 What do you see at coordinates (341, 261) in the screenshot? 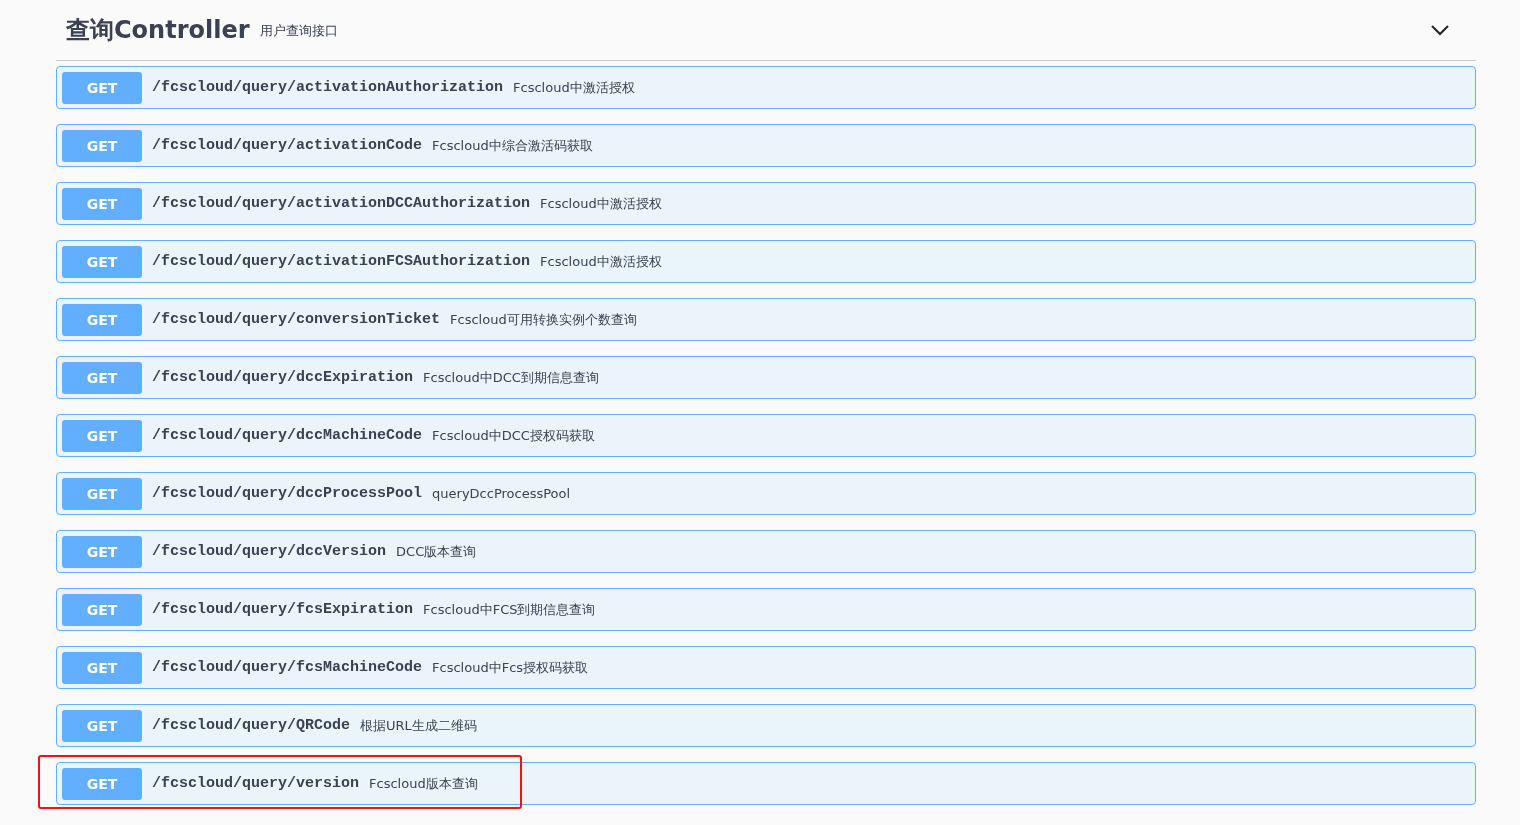
I see `endpoint-path: /fcscloud/query/activationFCSAuthorization` at bounding box center [341, 261].